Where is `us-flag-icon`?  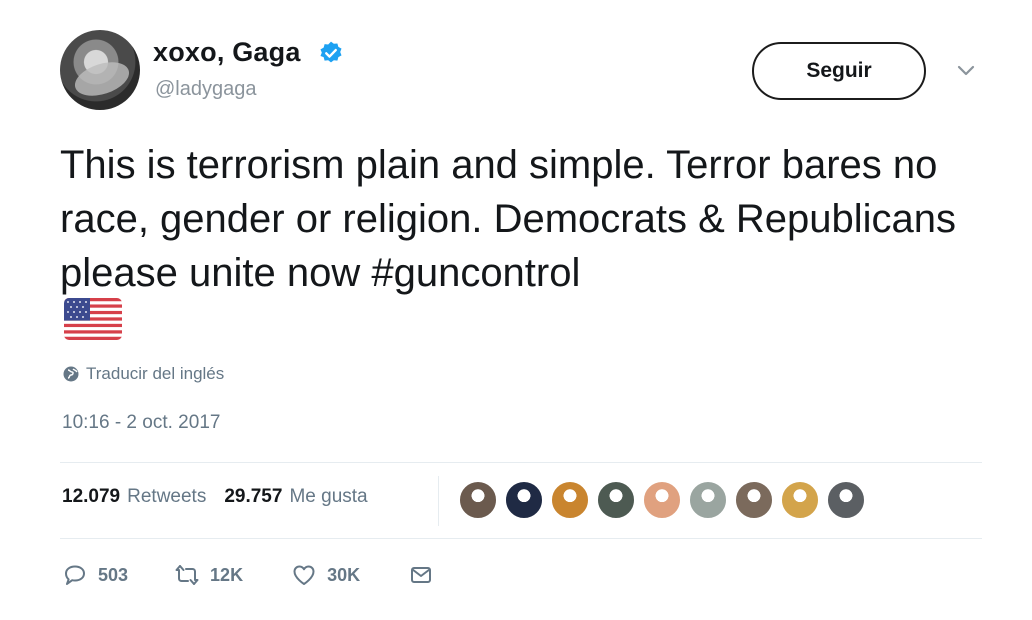
us-flag-icon is located at coordinates (93, 319).